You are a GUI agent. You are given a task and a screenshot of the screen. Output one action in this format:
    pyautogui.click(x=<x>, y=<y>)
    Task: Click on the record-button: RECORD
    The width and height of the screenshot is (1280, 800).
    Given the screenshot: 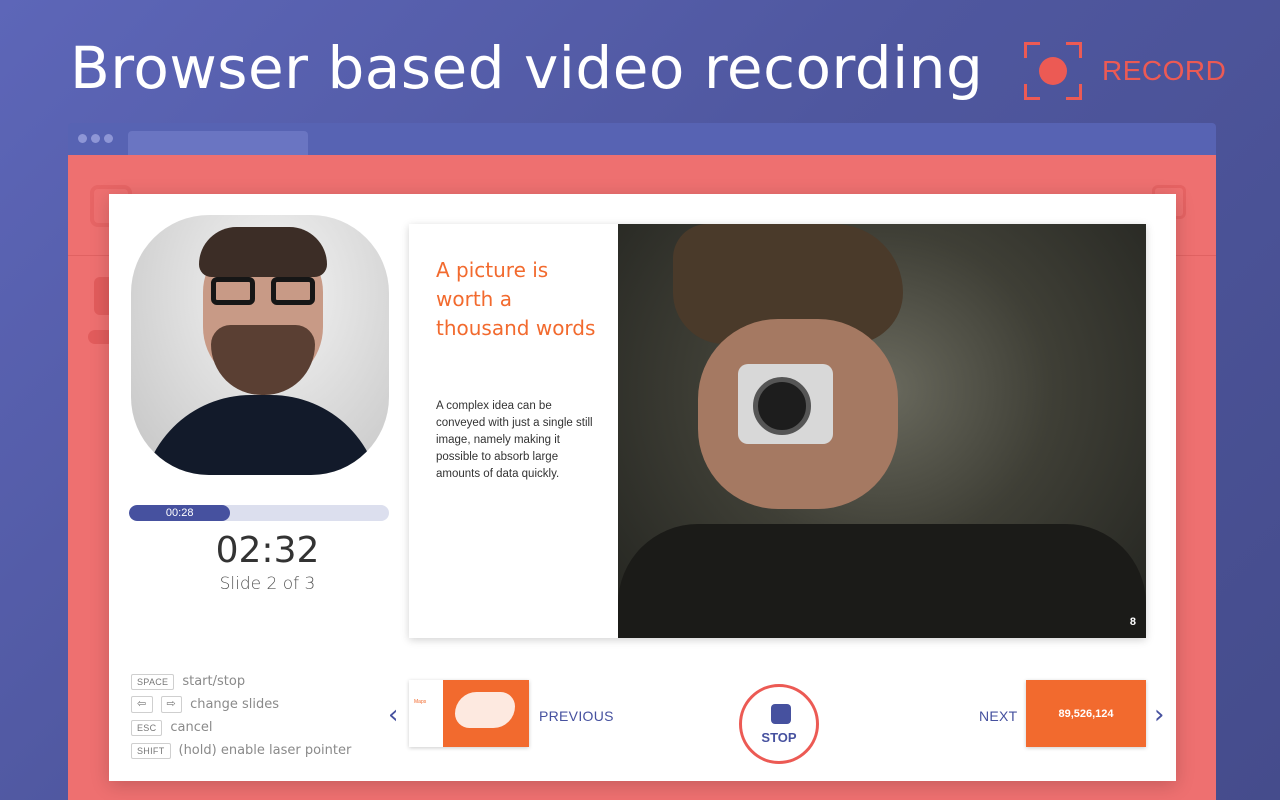 What is the action you would take?
    pyautogui.click(x=1125, y=71)
    